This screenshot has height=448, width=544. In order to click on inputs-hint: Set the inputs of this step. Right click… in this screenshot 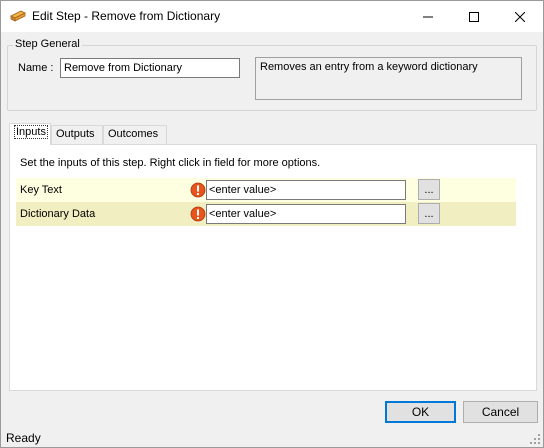, I will do `click(170, 163)`.